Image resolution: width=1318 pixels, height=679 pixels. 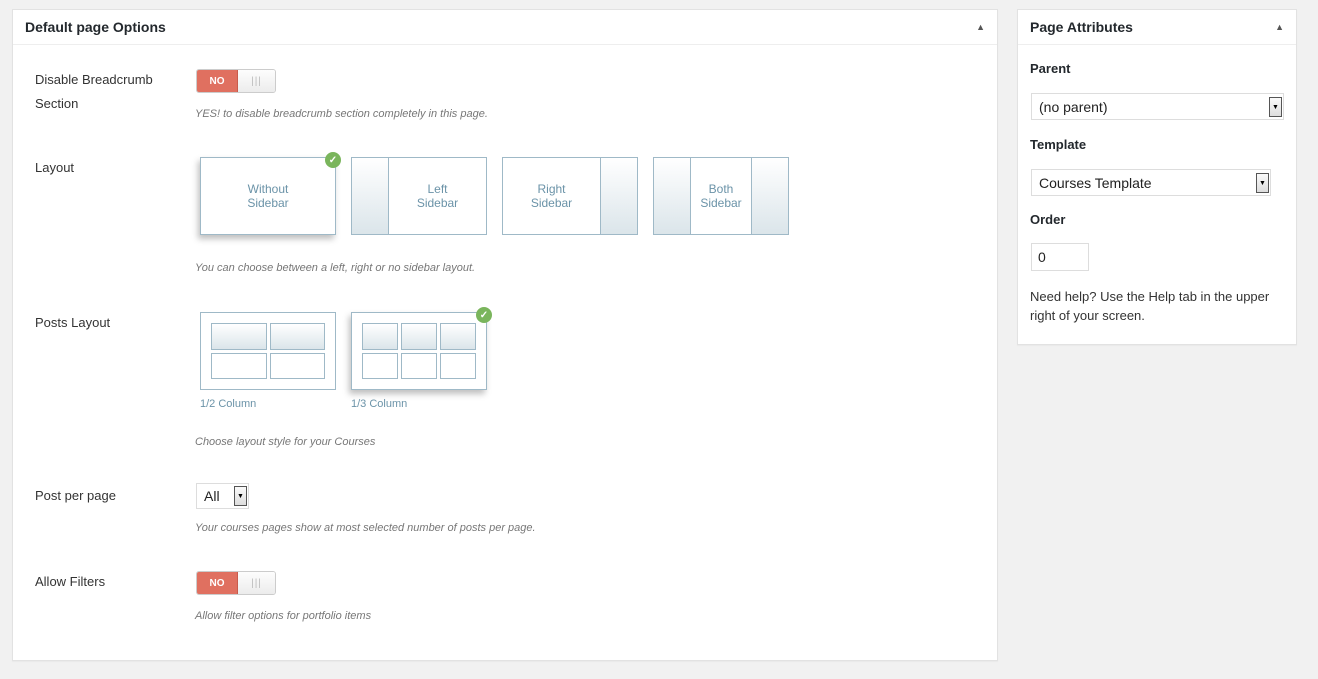 I want to click on posts-layout-half-column-option, so click(x=268, y=351).